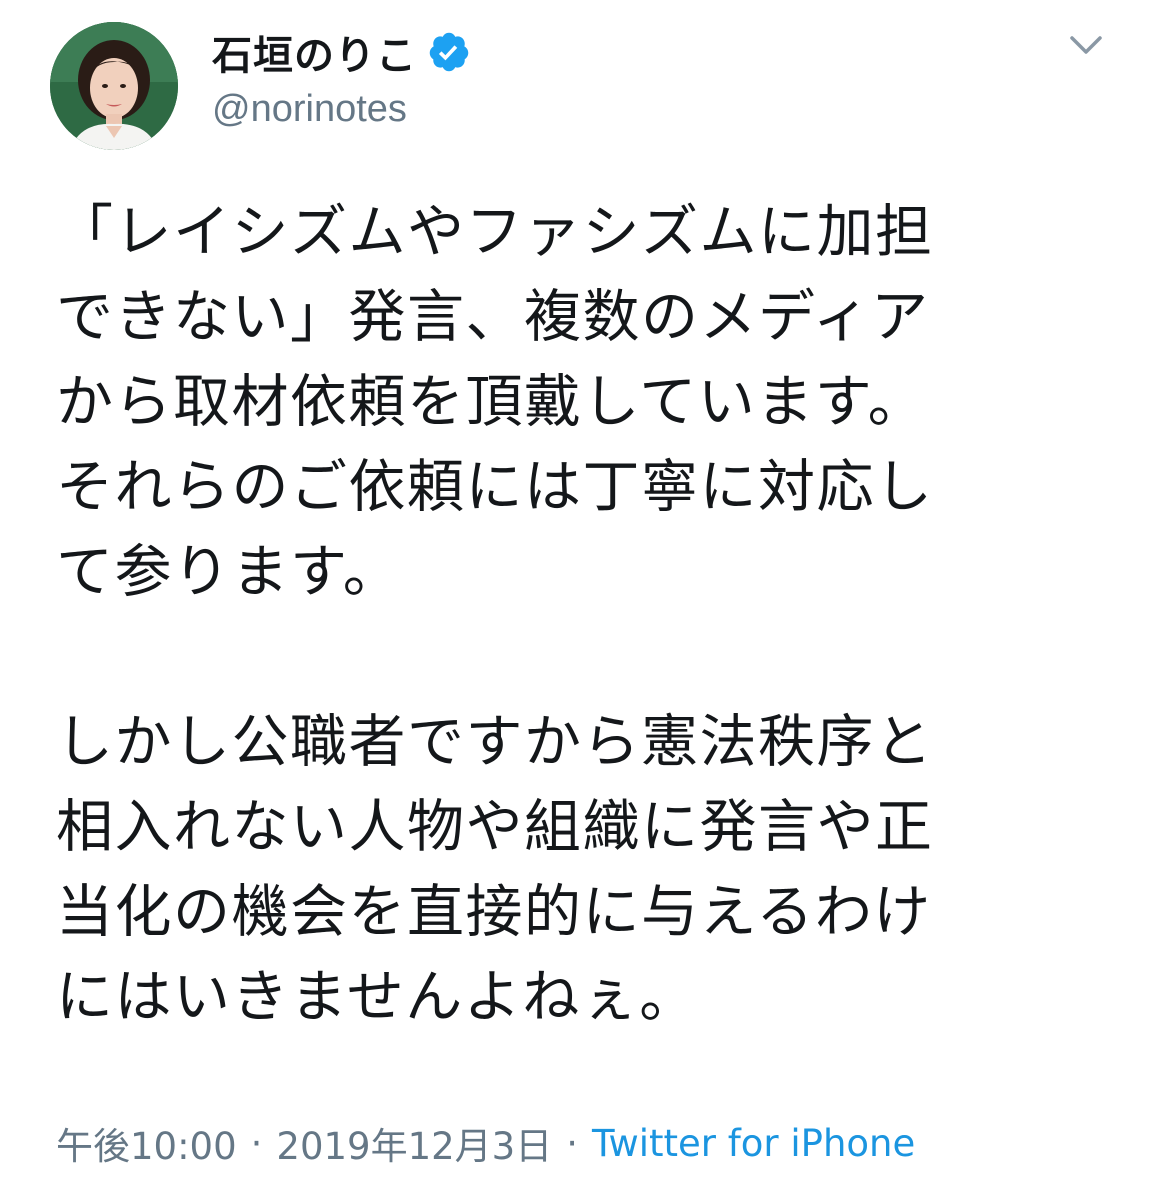 The image size is (1160, 1200). What do you see at coordinates (449, 52) in the screenshot?
I see `verified-badge-icon` at bounding box center [449, 52].